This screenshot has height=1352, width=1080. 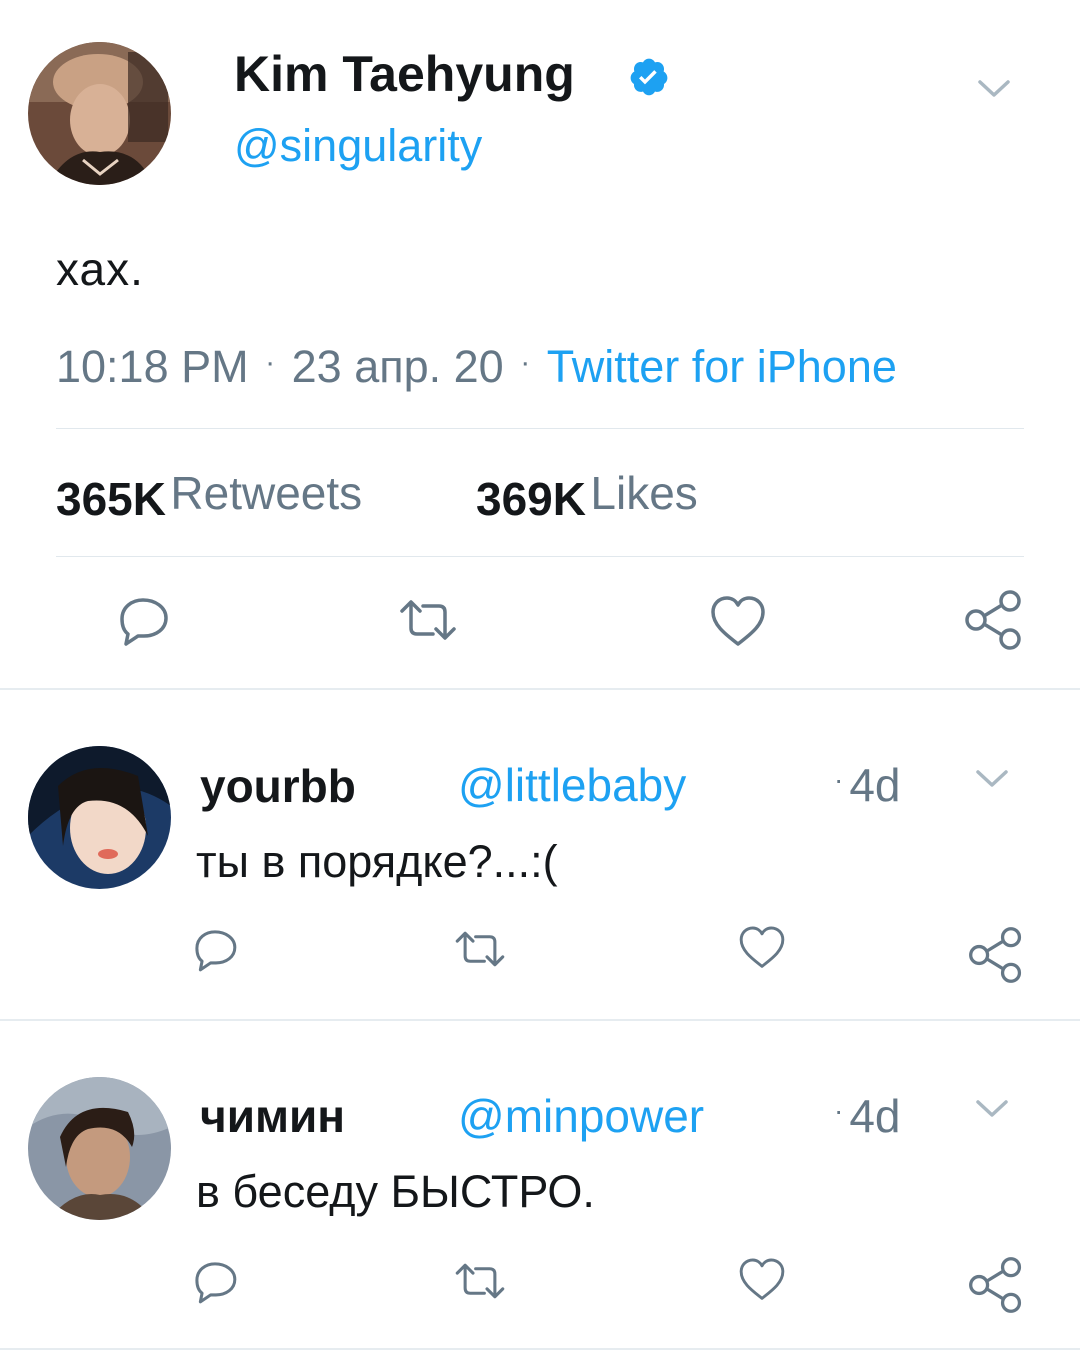 I want to click on retweets-stat: 365K Retweets, so click(x=209, y=493).